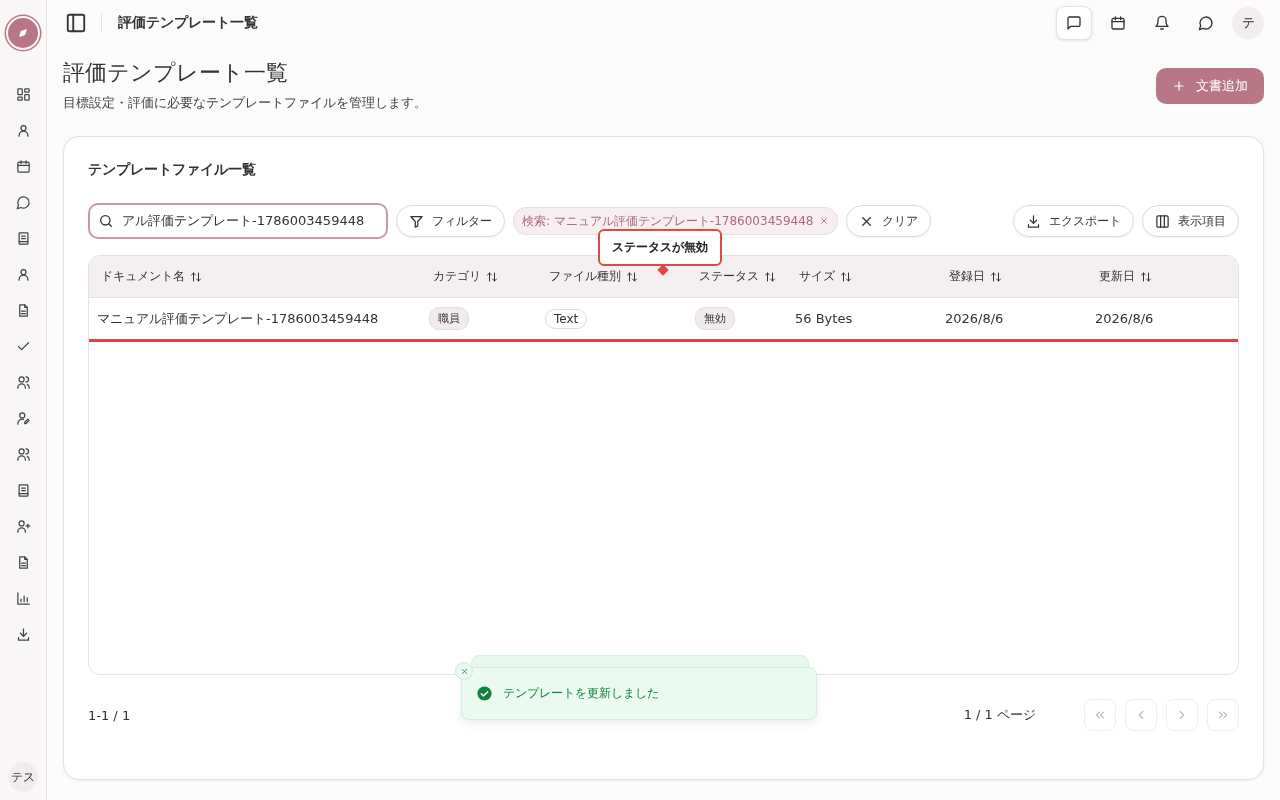  Describe the element at coordinates (585, 276) in the screenshot. I see `column-header: ファイル種別` at that location.